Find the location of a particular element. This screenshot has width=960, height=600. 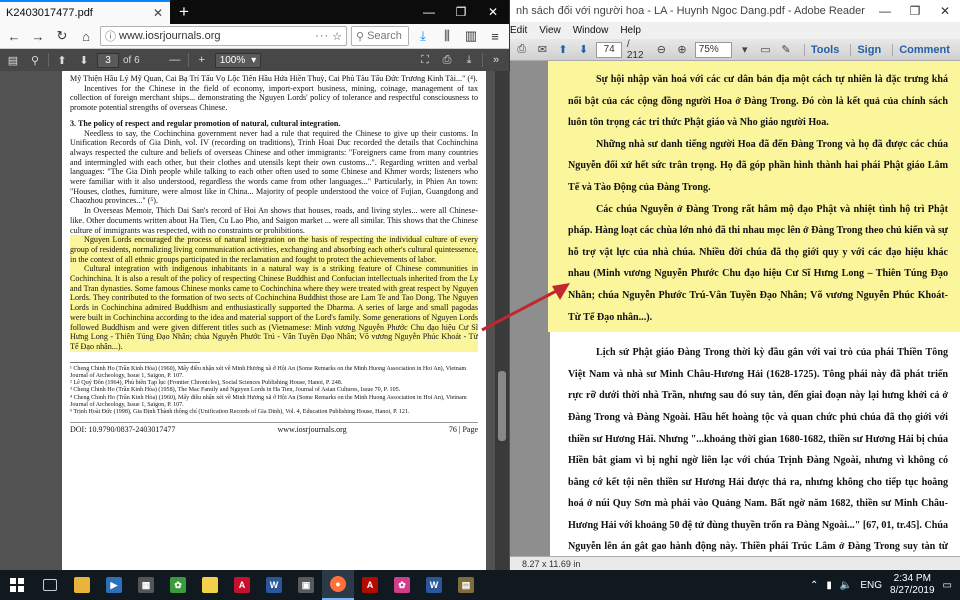

firefox-tabbar: K2403017477.pdf ✕ + — ❐ ✕ is located at coordinates (254, 12).